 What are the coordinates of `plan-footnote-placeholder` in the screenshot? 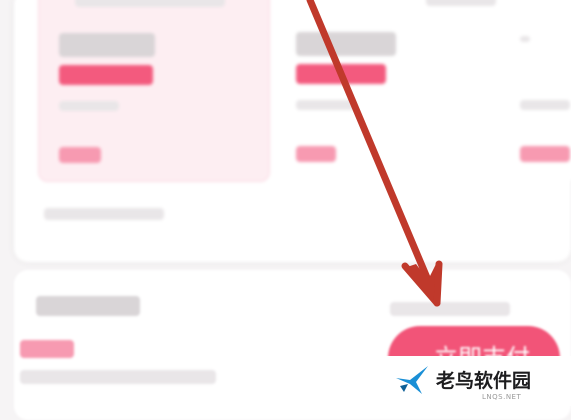 It's located at (104, 214).